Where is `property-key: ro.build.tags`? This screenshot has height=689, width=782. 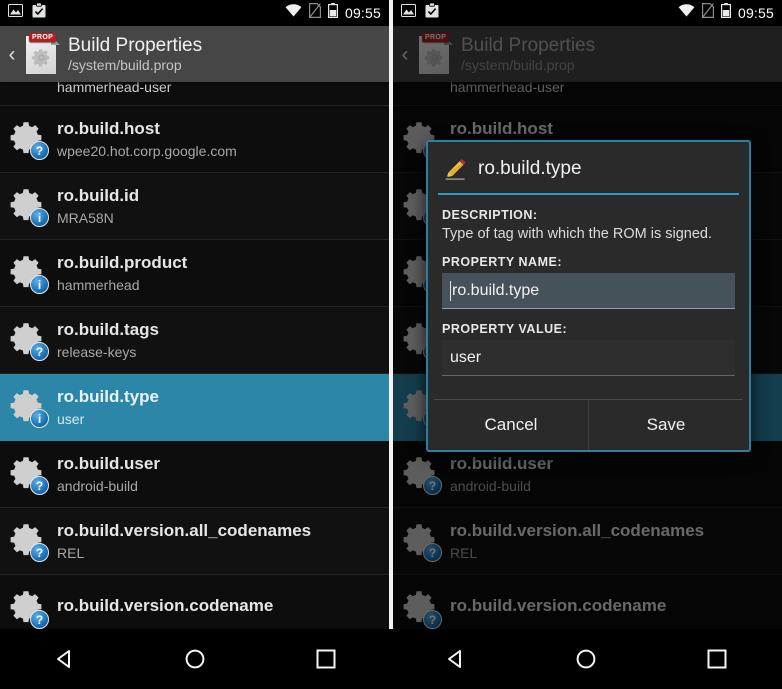 property-key: ro.build.tags is located at coordinates (108, 329).